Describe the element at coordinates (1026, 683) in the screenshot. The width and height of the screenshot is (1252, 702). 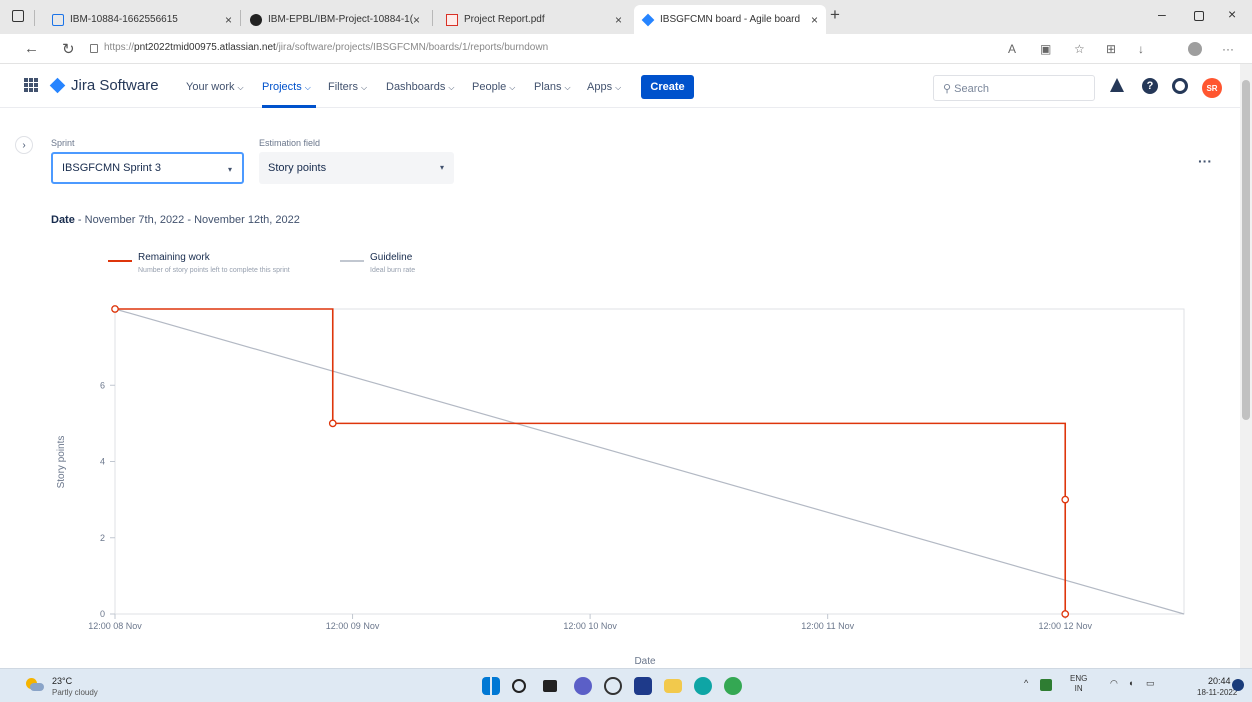
I see `chevron-up-icon: ^` at that location.